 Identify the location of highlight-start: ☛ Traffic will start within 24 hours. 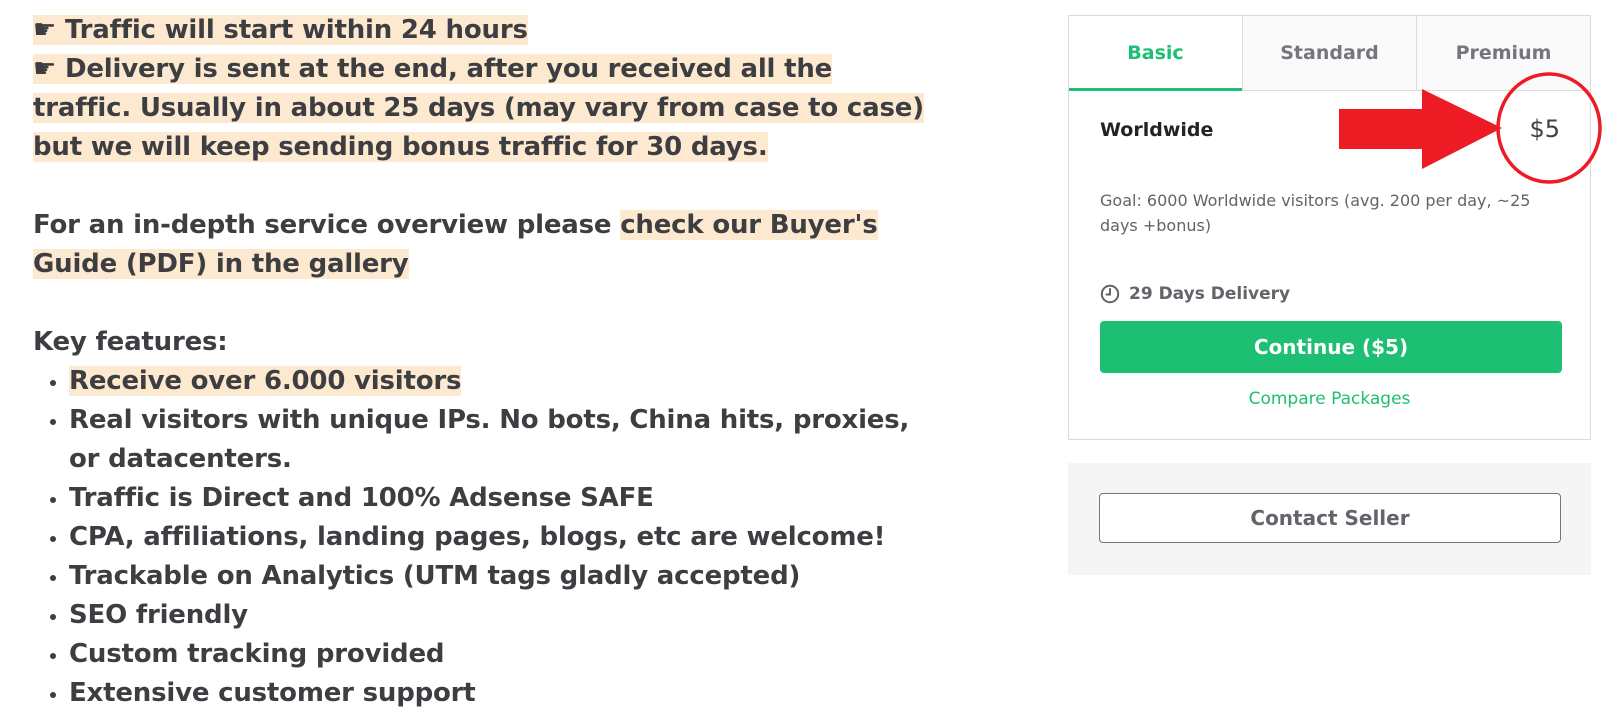
(280, 30).